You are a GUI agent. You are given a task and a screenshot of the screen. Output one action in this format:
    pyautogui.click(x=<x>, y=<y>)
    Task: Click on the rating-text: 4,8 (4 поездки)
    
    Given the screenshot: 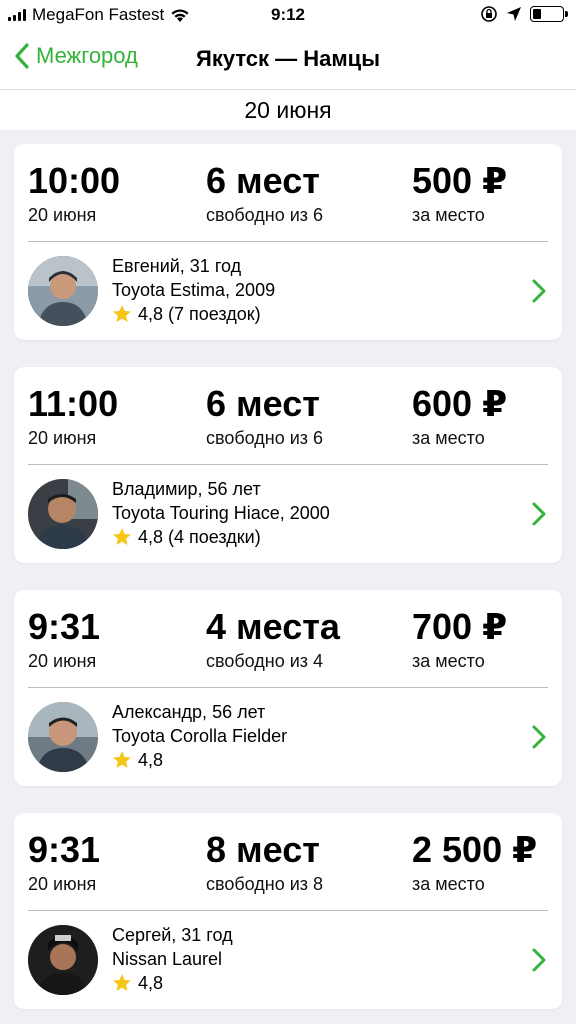 What is the action you would take?
    pyautogui.click(x=199, y=537)
    